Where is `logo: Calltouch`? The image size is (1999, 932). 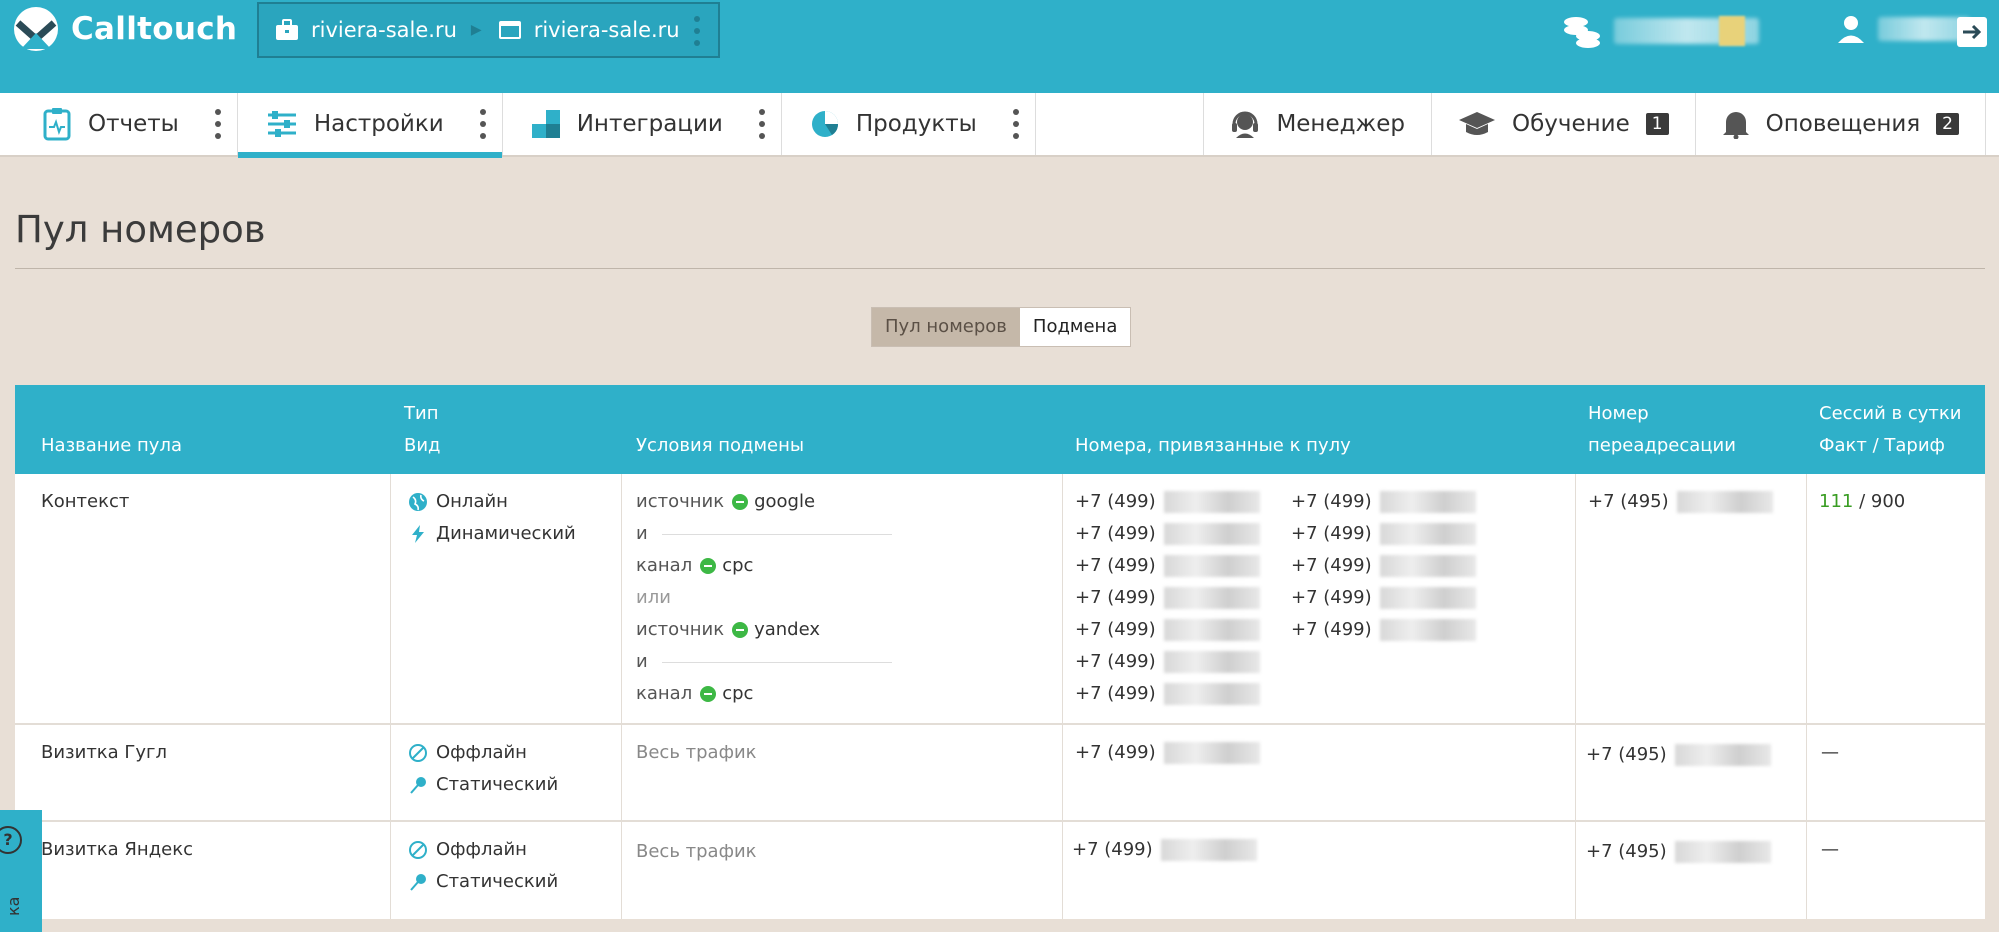 logo: Calltouch is located at coordinates (125, 29).